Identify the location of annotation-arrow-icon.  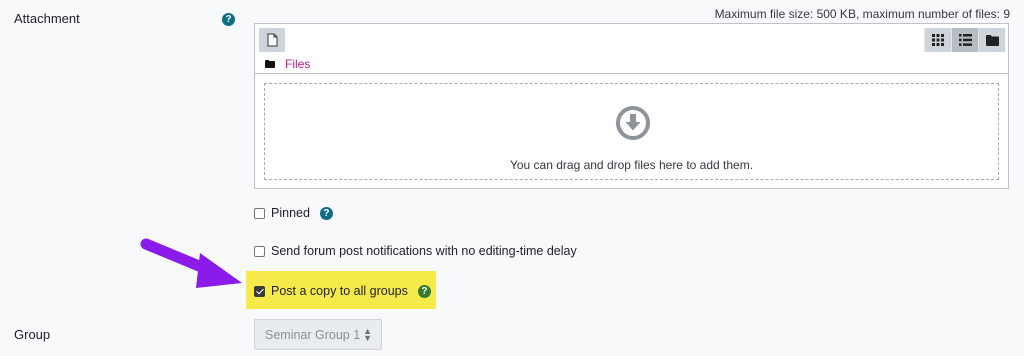
(191, 263).